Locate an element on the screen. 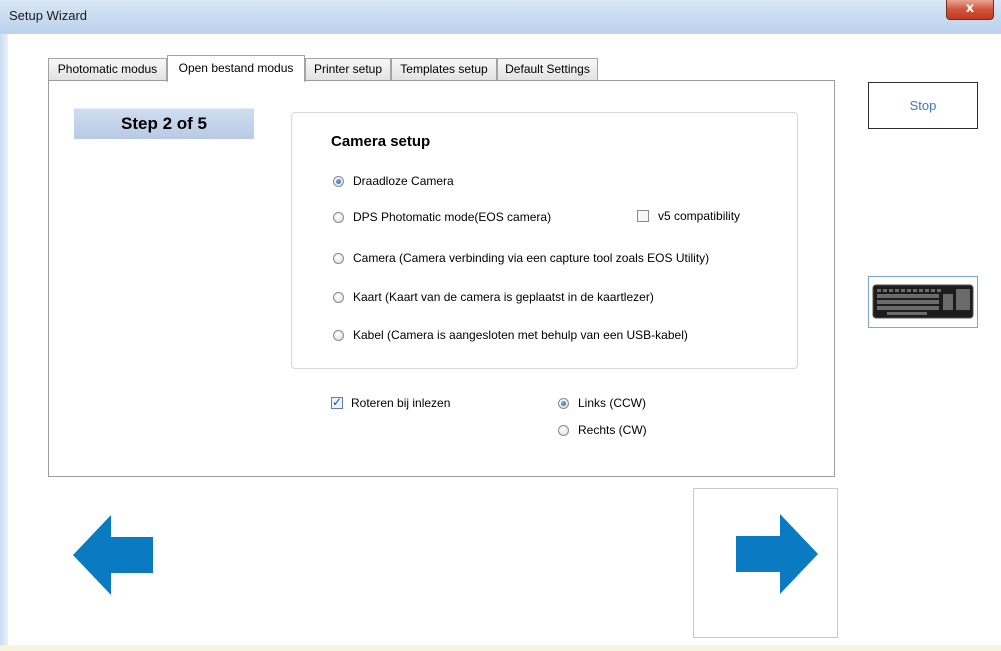 The image size is (1001, 651). keyboard-icon is located at coordinates (923, 301).